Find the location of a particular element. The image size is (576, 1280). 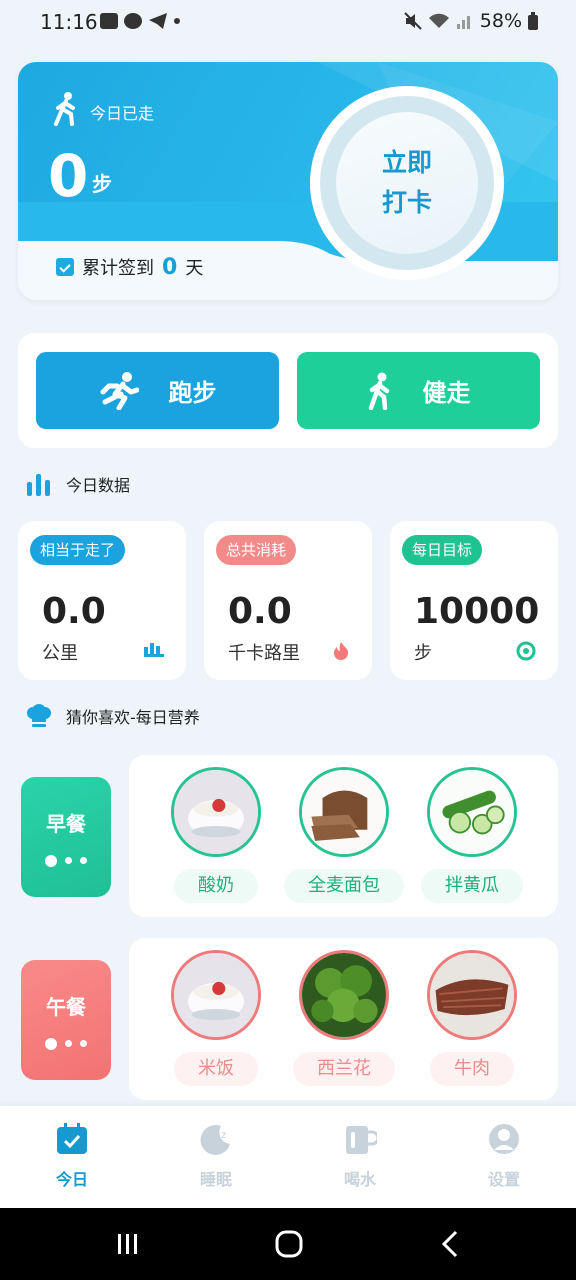

bar-chart-icon is located at coordinates (38, 485).